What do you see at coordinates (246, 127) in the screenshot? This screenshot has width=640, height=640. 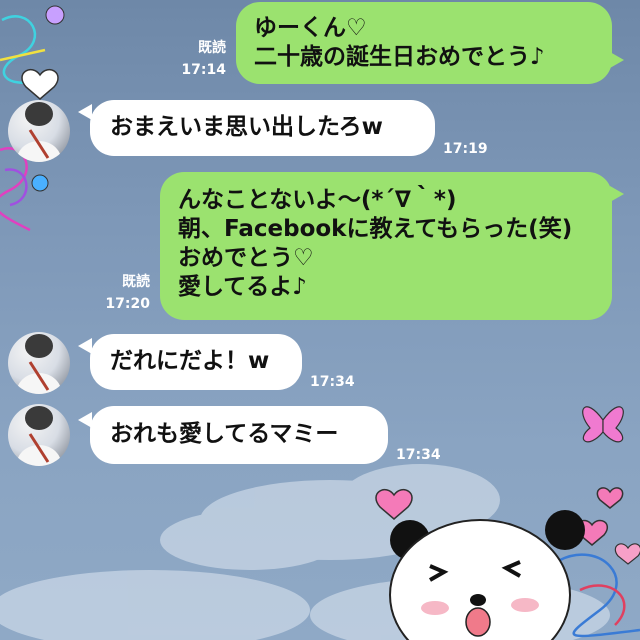 I see `message-text: おまえいま思い出したろw` at bounding box center [246, 127].